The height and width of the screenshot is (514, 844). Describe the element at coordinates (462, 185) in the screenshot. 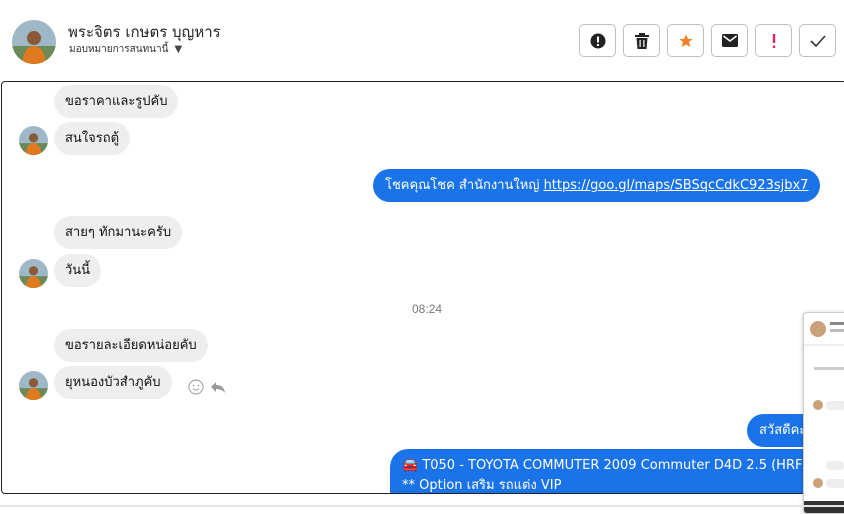

I see `message-text: โชคคุณโชค สำนักงานใหญ่` at that location.